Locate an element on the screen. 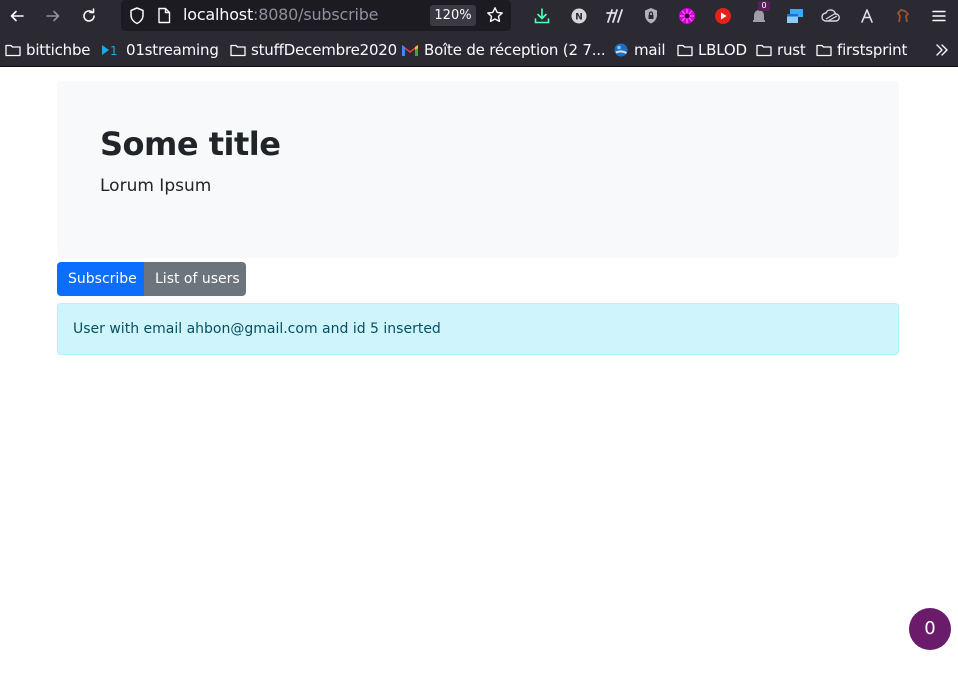 Image resolution: width=958 pixels, height=688 pixels. bookmark-item: bittichbe is located at coordinates (48, 50).